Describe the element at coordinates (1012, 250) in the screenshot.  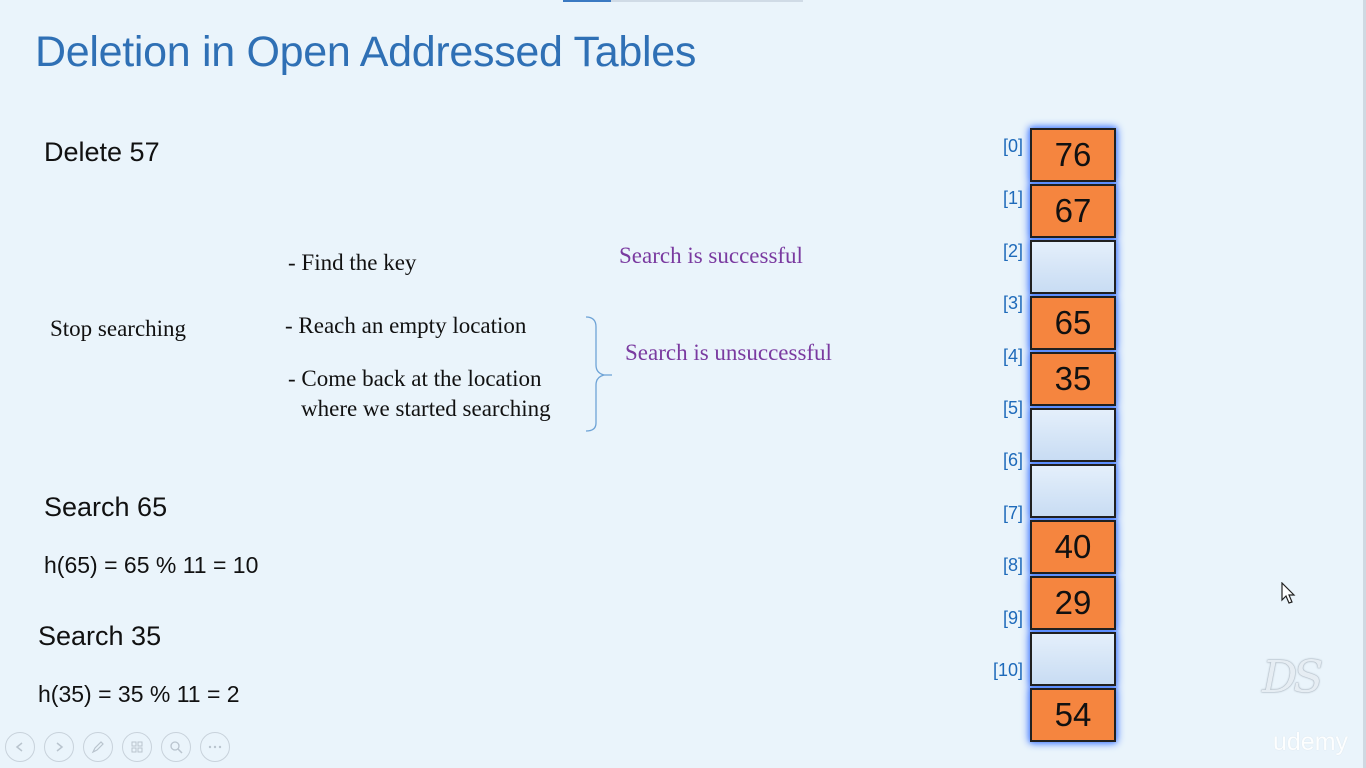
I see `slot-index-label: [2]` at that location.